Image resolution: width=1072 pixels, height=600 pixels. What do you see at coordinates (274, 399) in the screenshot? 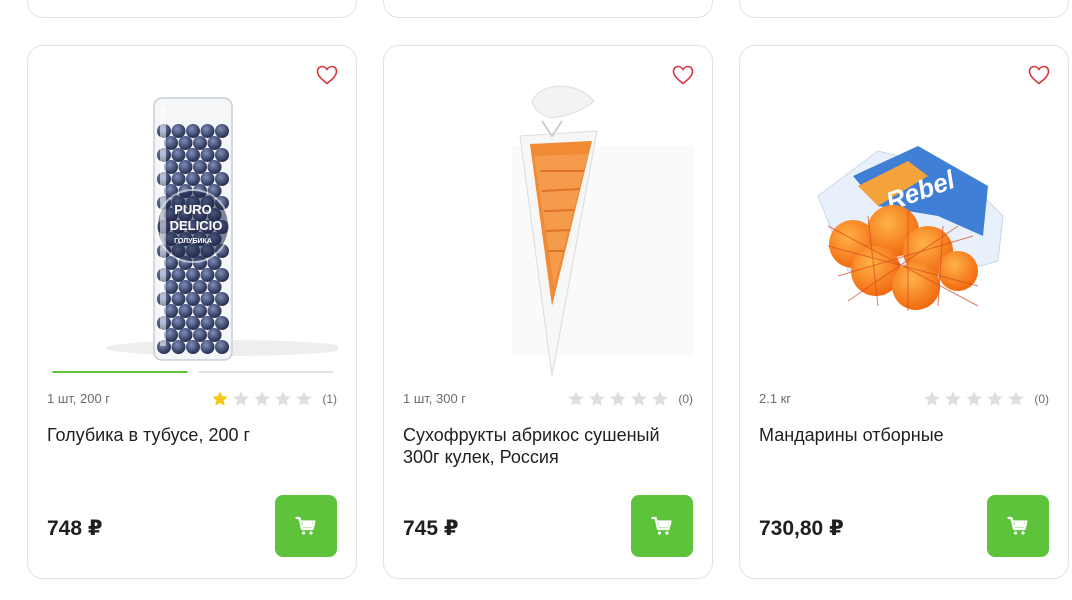
I see `rating-stars: (1)` at bounding box center [274, 399].